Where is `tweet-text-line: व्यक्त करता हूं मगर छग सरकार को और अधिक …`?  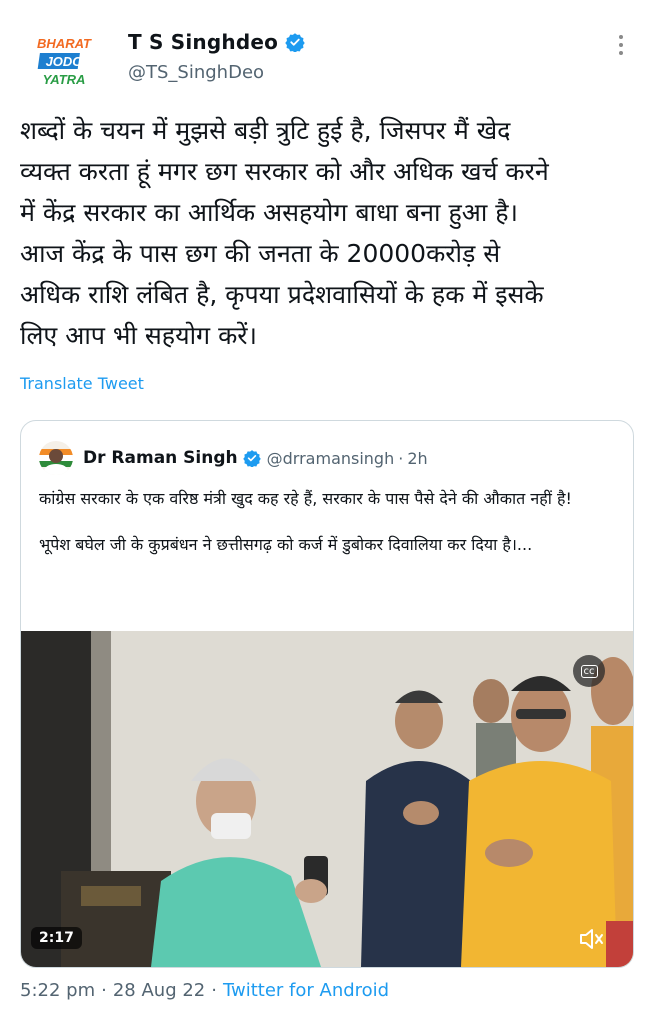 tweet-text-line: व्यक्त करता हूं मगर छग सरकार को और अधिक … is located at coordinates (284, 171).